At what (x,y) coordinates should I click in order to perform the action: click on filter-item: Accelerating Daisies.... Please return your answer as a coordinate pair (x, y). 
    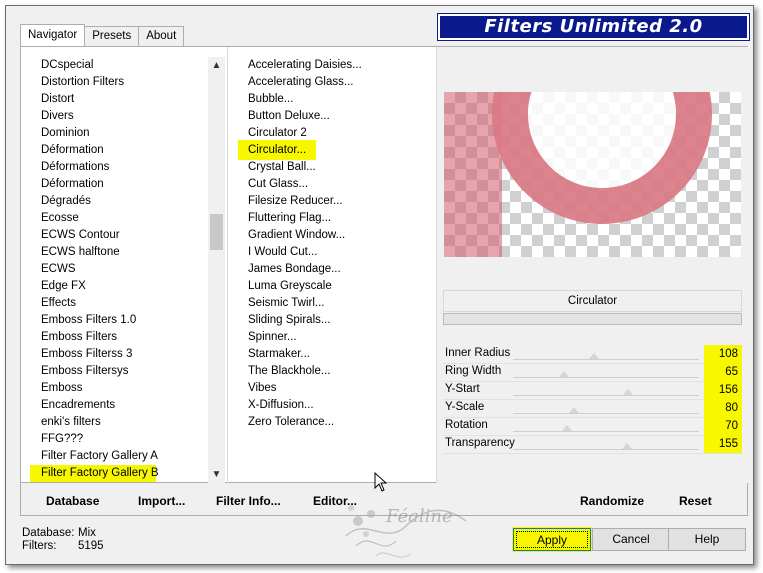
    Looking at the image, I should click on (305, 65).